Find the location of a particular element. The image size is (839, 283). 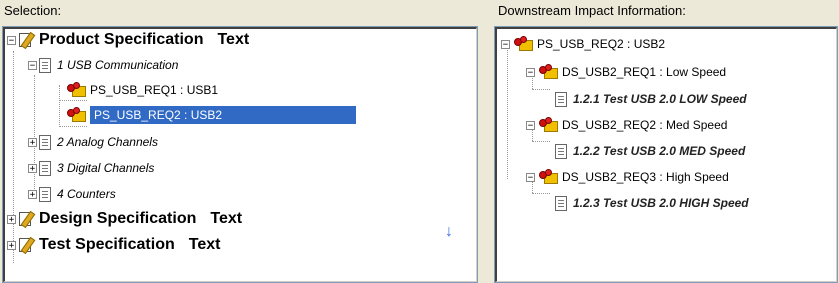

tree-node-req1: PS_USB_REQ1 : USB1 is located at coordinates (141, 90).